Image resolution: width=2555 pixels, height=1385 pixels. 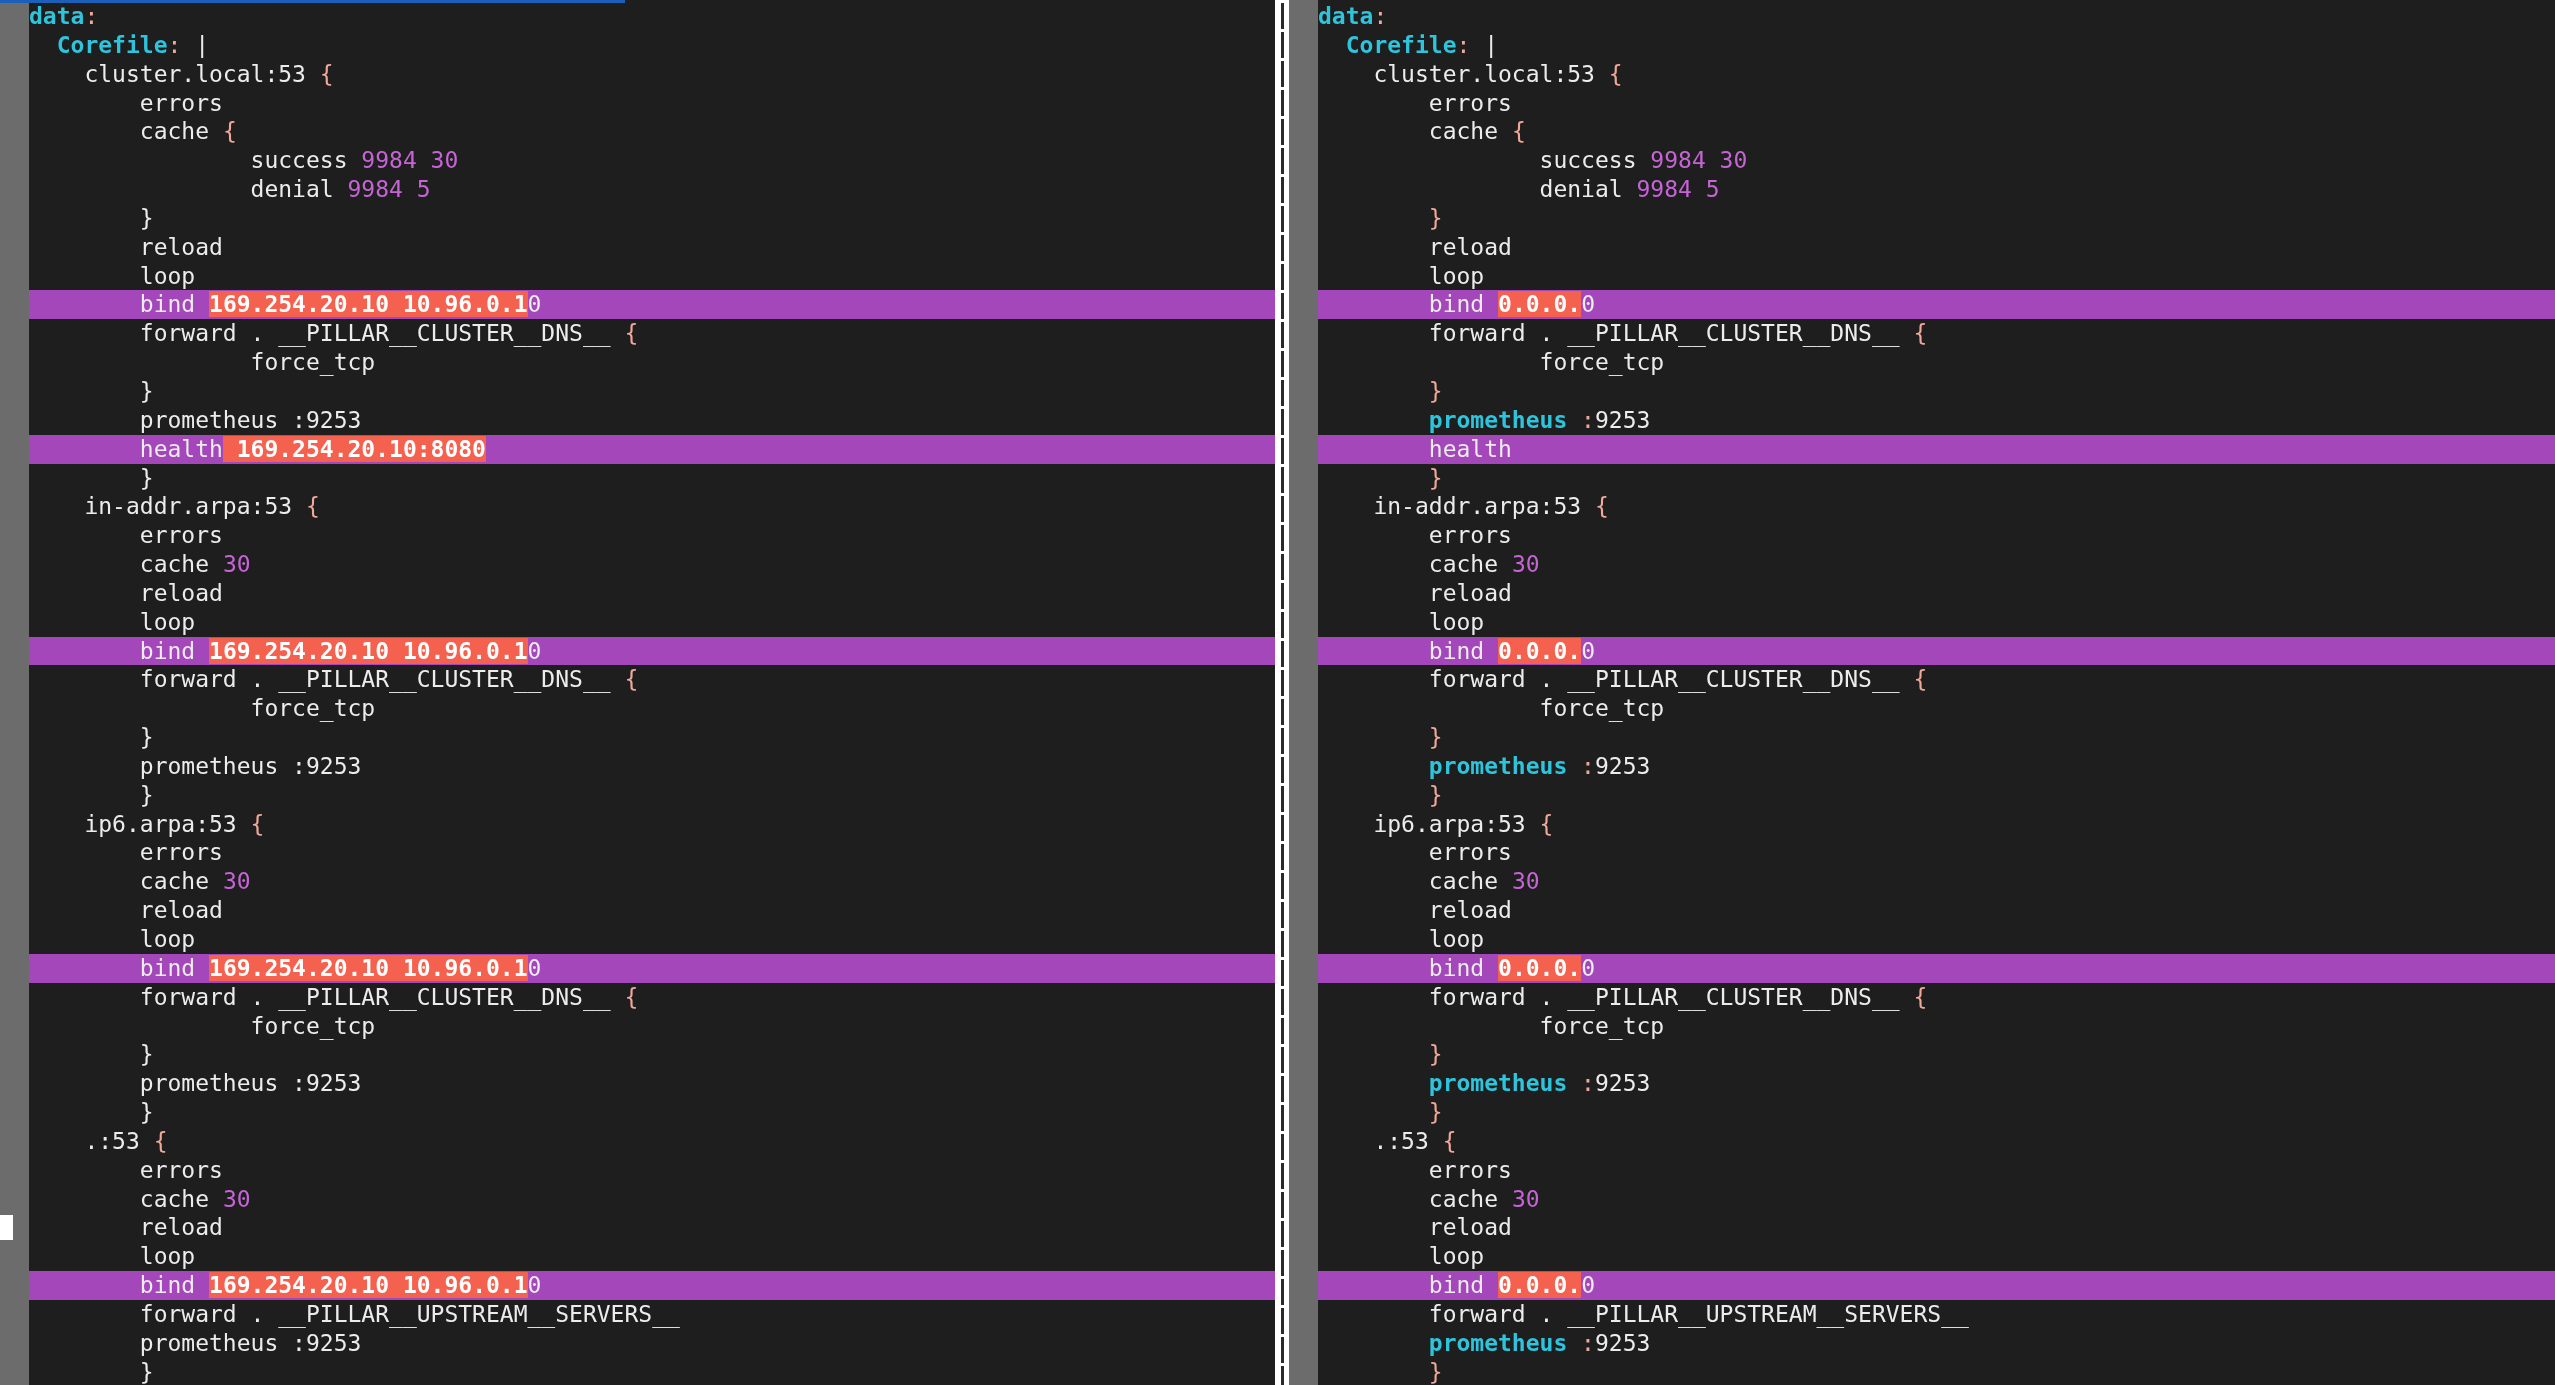 I want to click on code-line: health, so click(x=1470, y=449).